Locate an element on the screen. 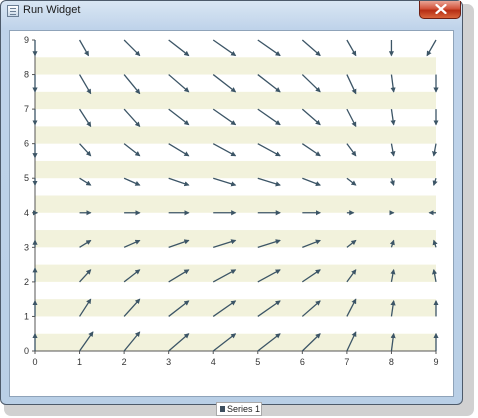 The height and width of the screenshot is (418, 478). x-tick-label: 4 is located at coordinates (213, 362).